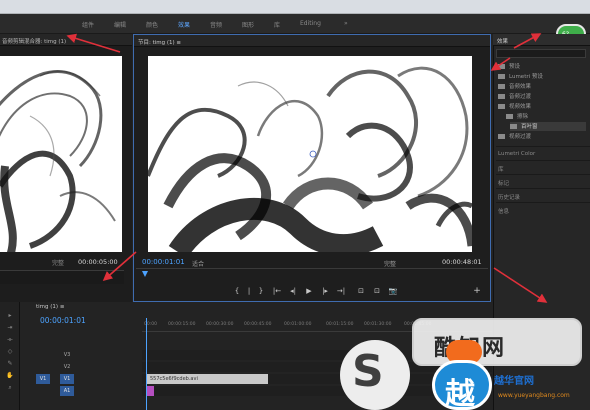 The height and width of the screenshot is (410, 590). I want to click on tree-item-video-transitions: 视频过渡, so click(514, 136).